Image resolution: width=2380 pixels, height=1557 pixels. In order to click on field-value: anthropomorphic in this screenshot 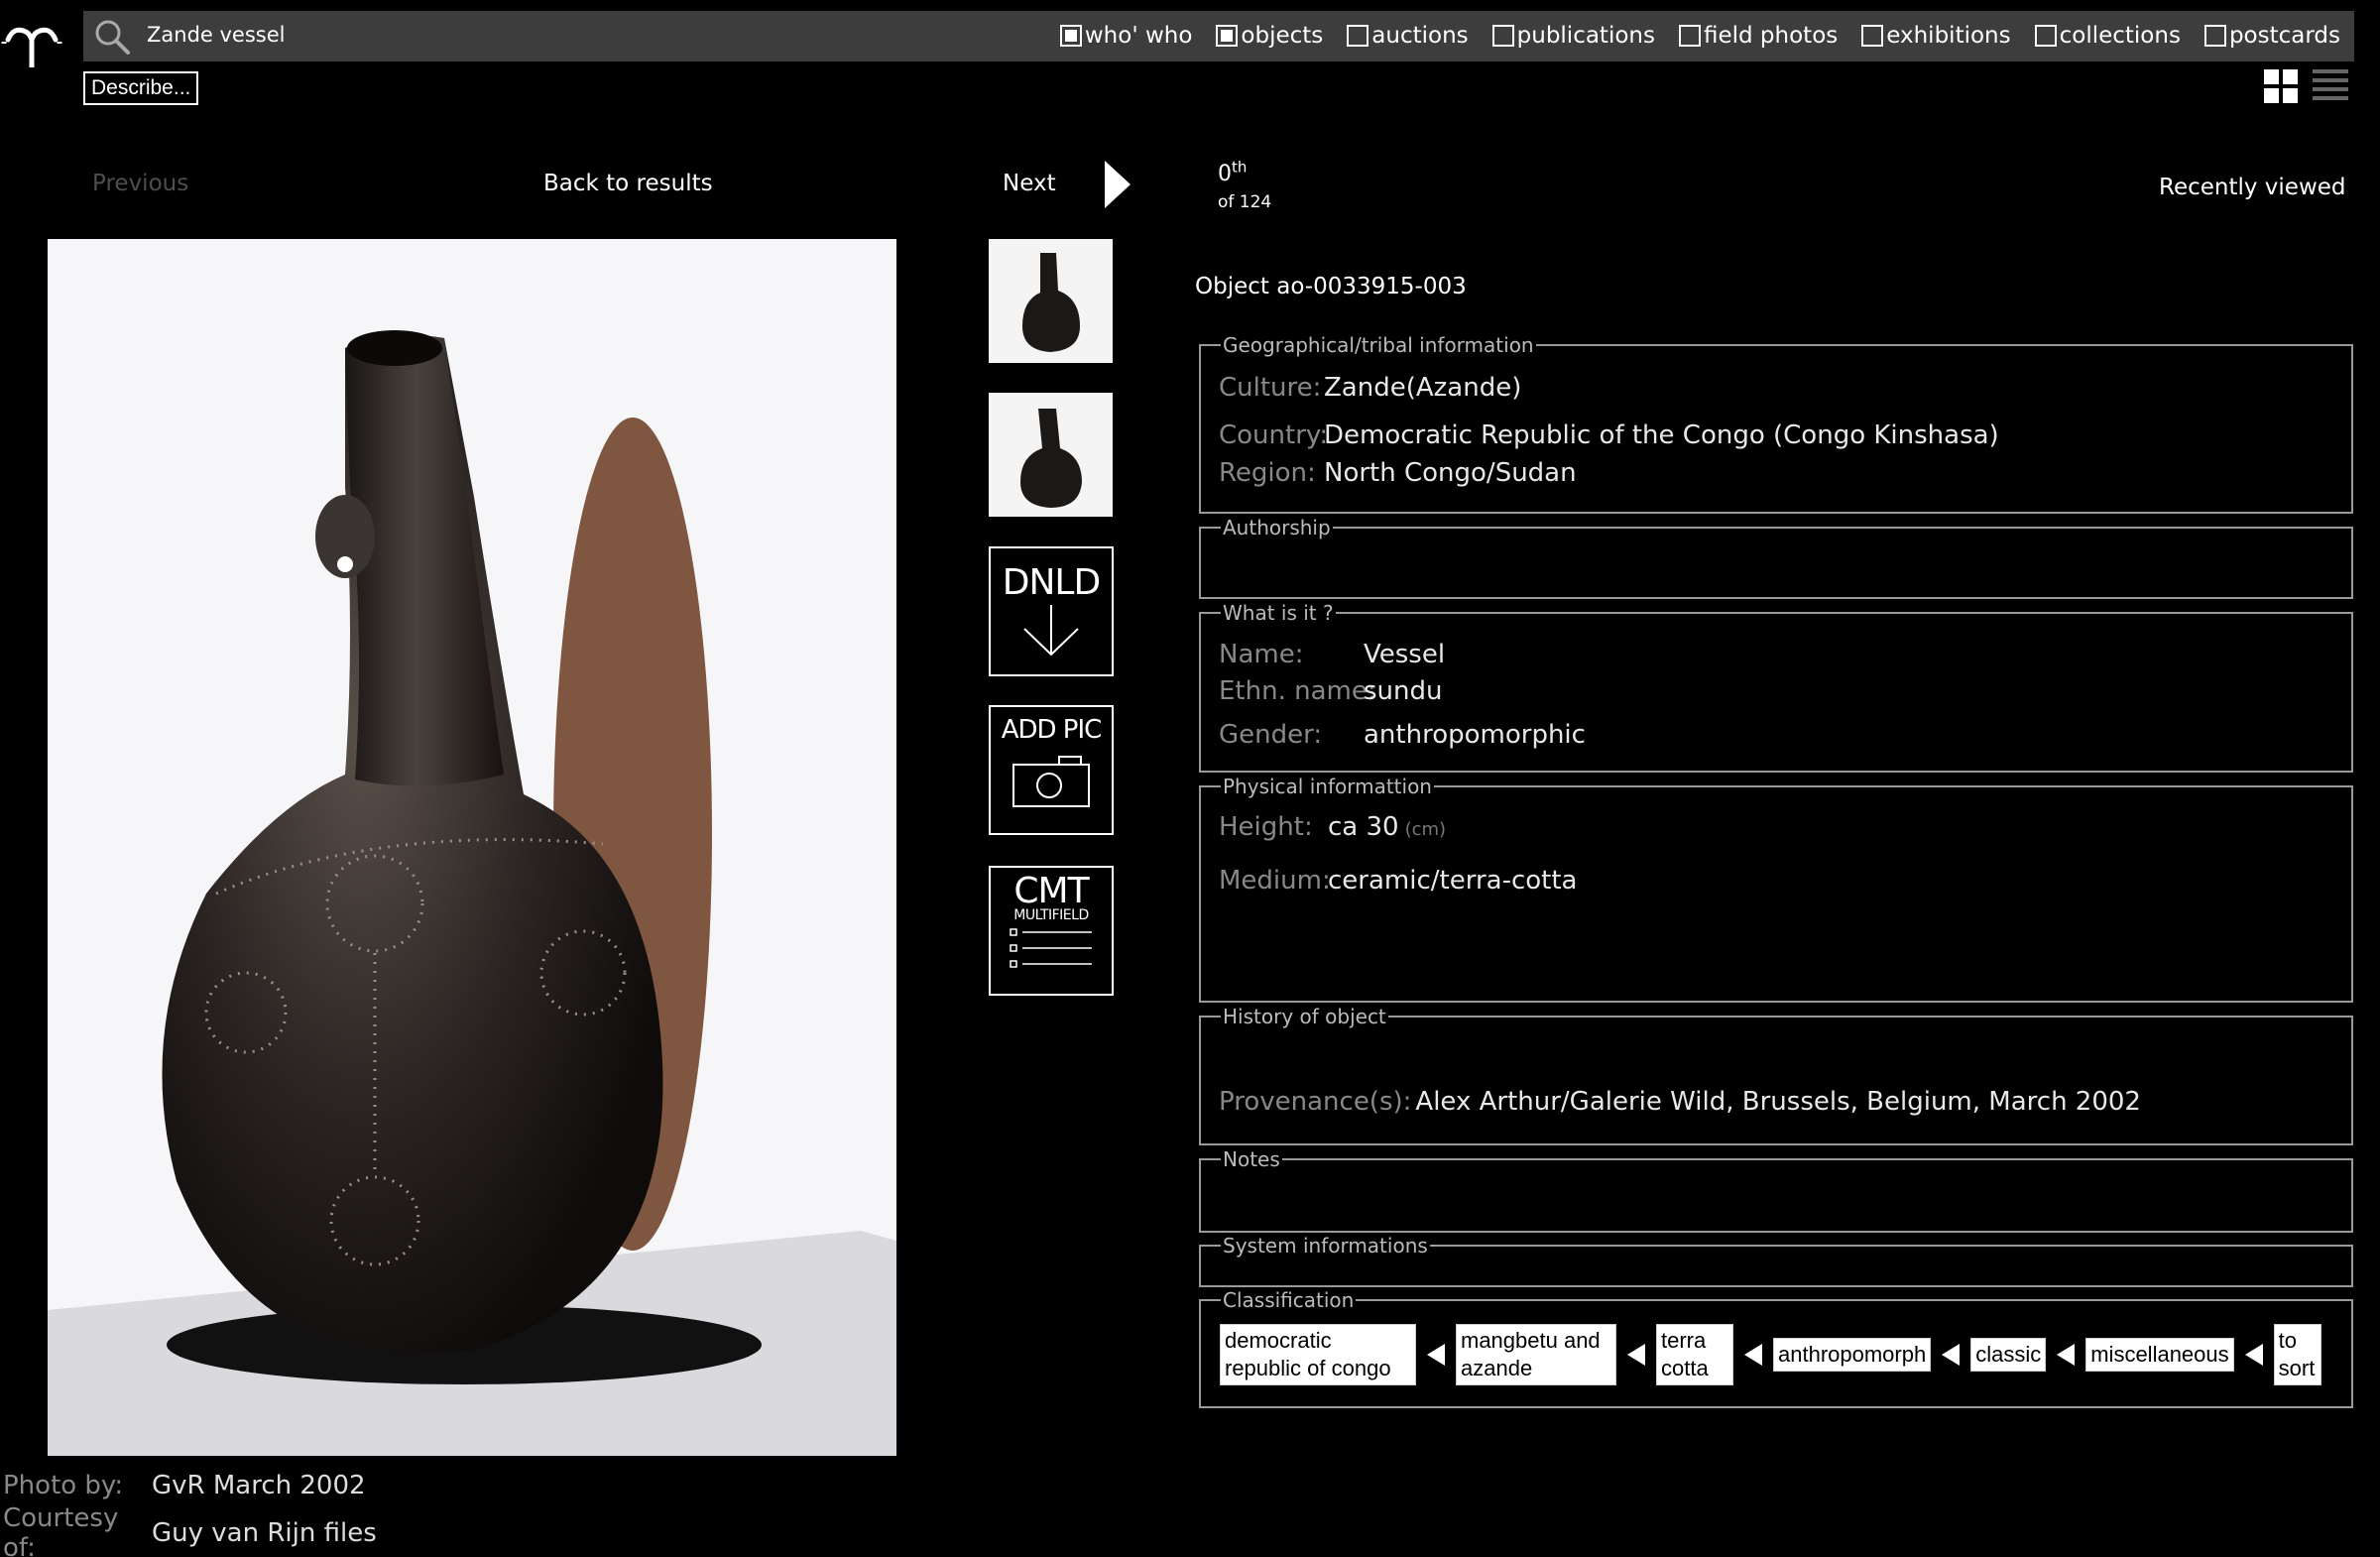, I will do `click(1475, 735)`.